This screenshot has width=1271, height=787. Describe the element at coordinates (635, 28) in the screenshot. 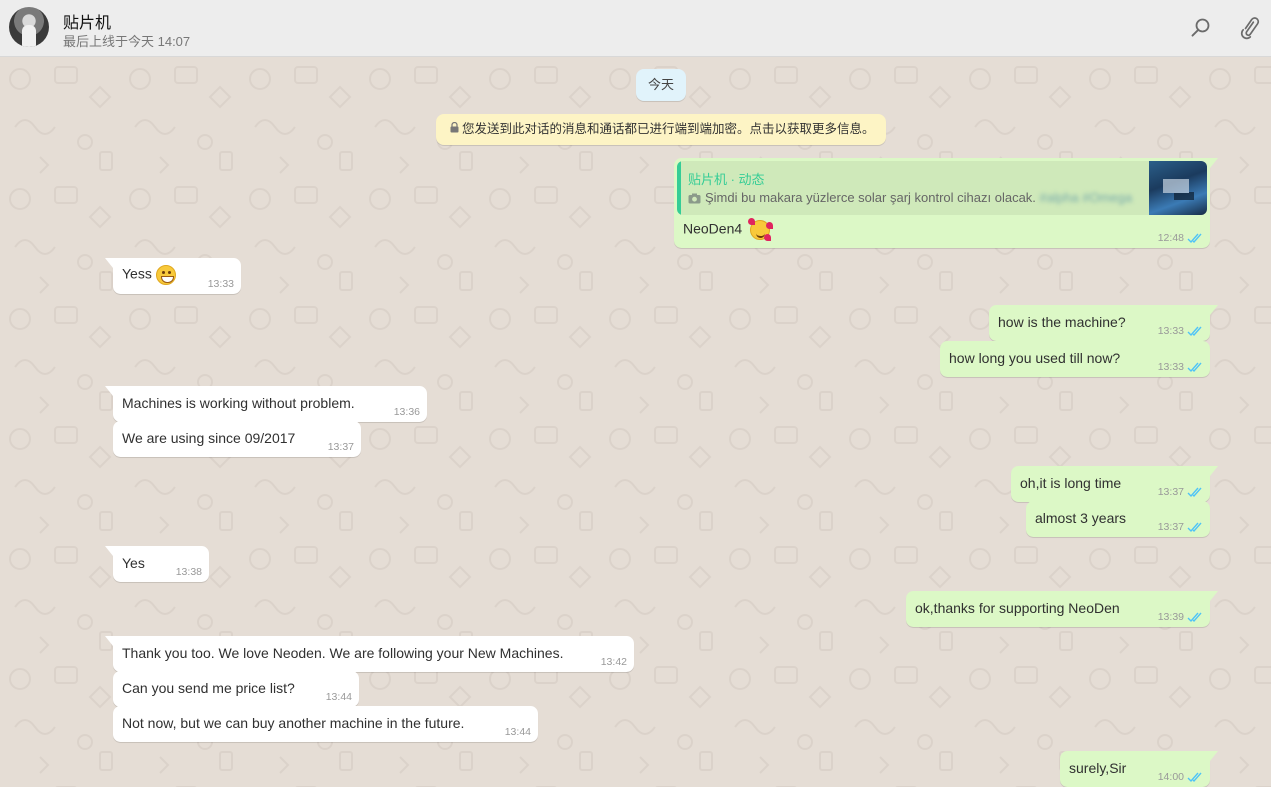

I see `chat-header: 贴片机 最后上线于今天 14:07` at that location.